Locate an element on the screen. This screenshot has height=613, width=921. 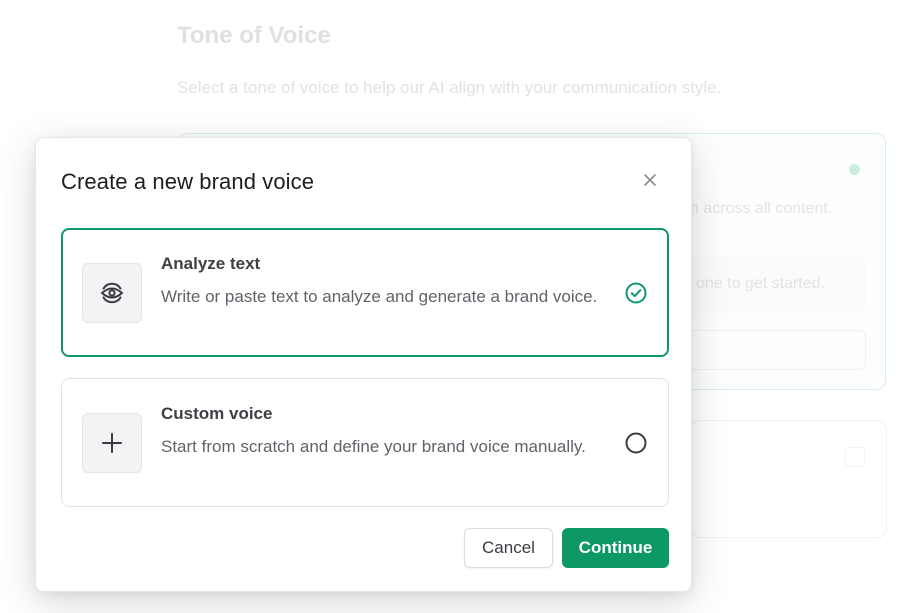
cancel-button: Cancel is located at coordinates (508, 548).